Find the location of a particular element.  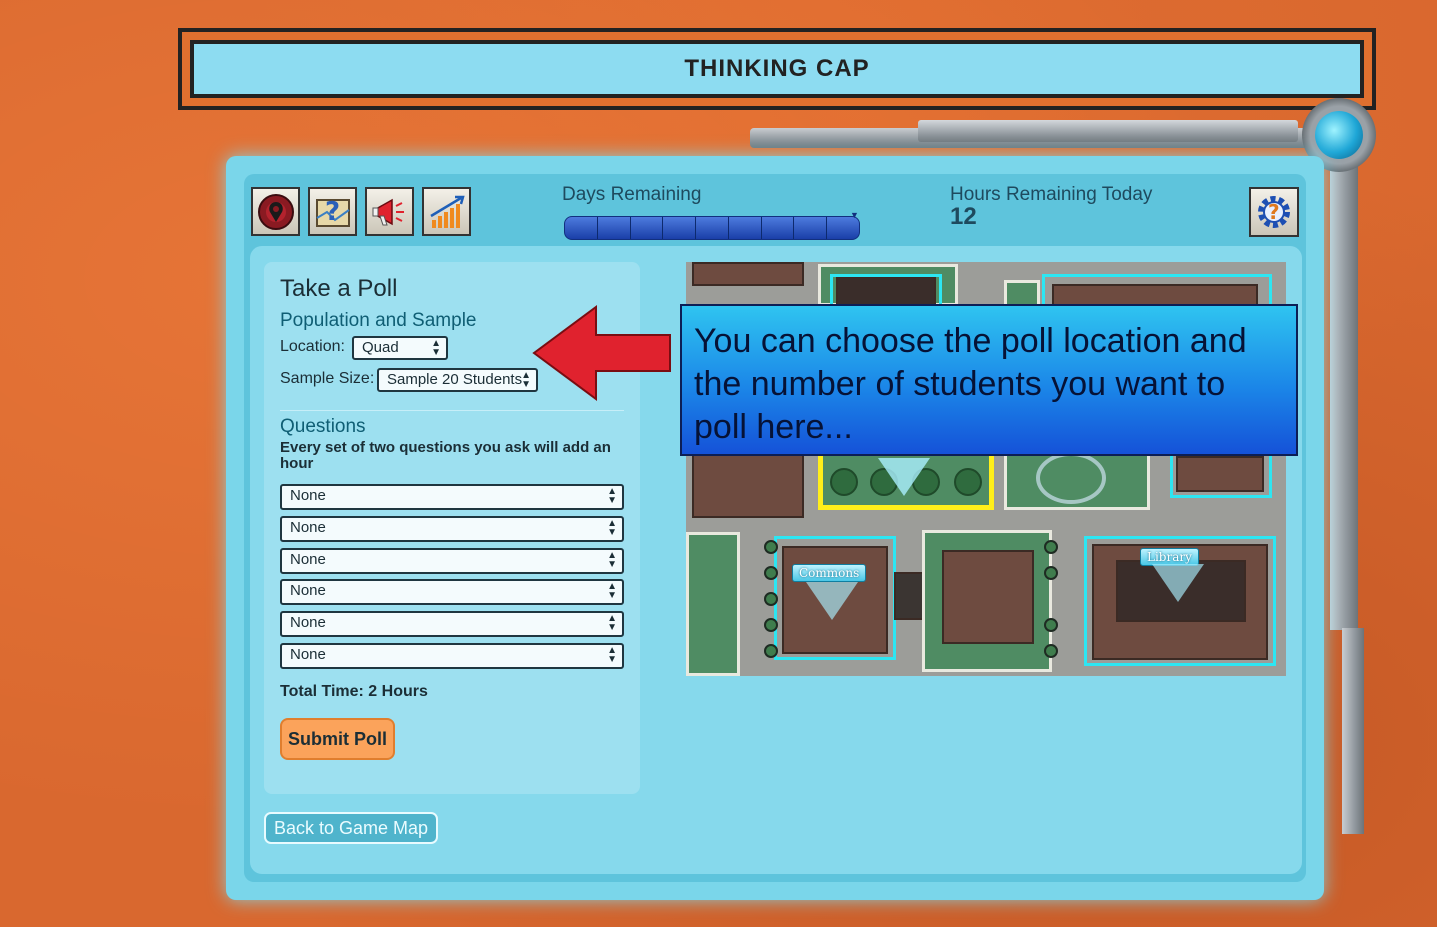

growth-chart-icon is located at coordinates (447, 211).